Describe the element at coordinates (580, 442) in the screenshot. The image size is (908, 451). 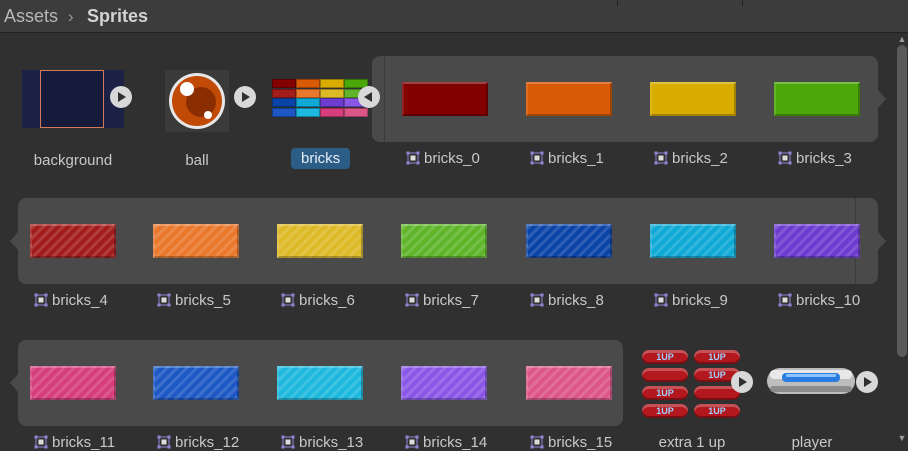
I see `sprite-label-text: bricks_15` at that location.